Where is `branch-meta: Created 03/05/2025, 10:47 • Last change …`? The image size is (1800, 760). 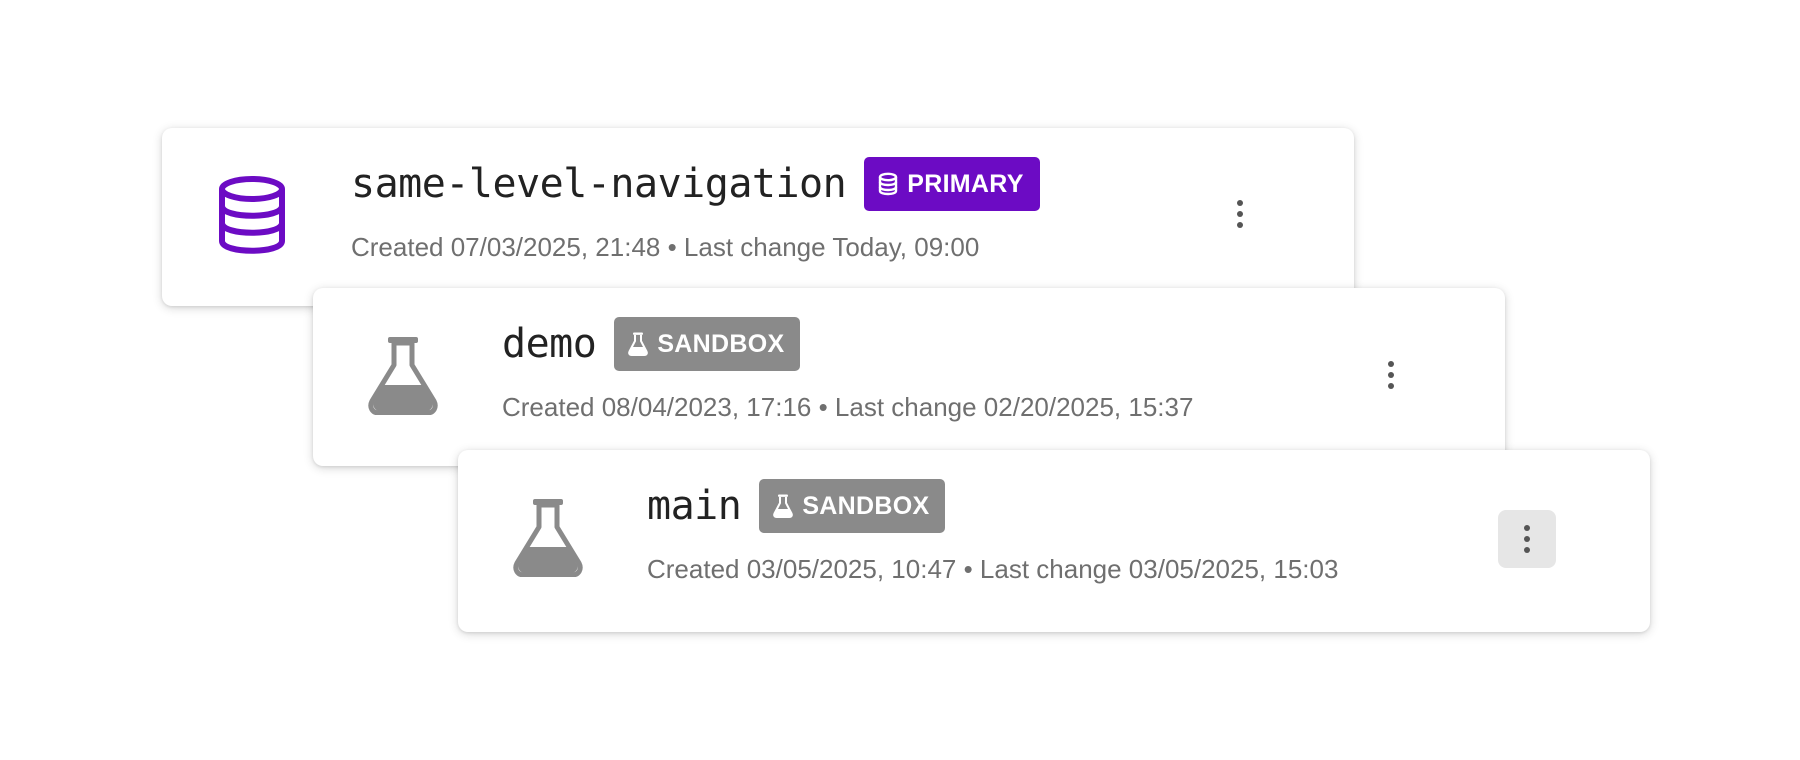
branch-meta: Created 03/05/2025, 10:47 • Last change … is located at coordinates (993, 569).